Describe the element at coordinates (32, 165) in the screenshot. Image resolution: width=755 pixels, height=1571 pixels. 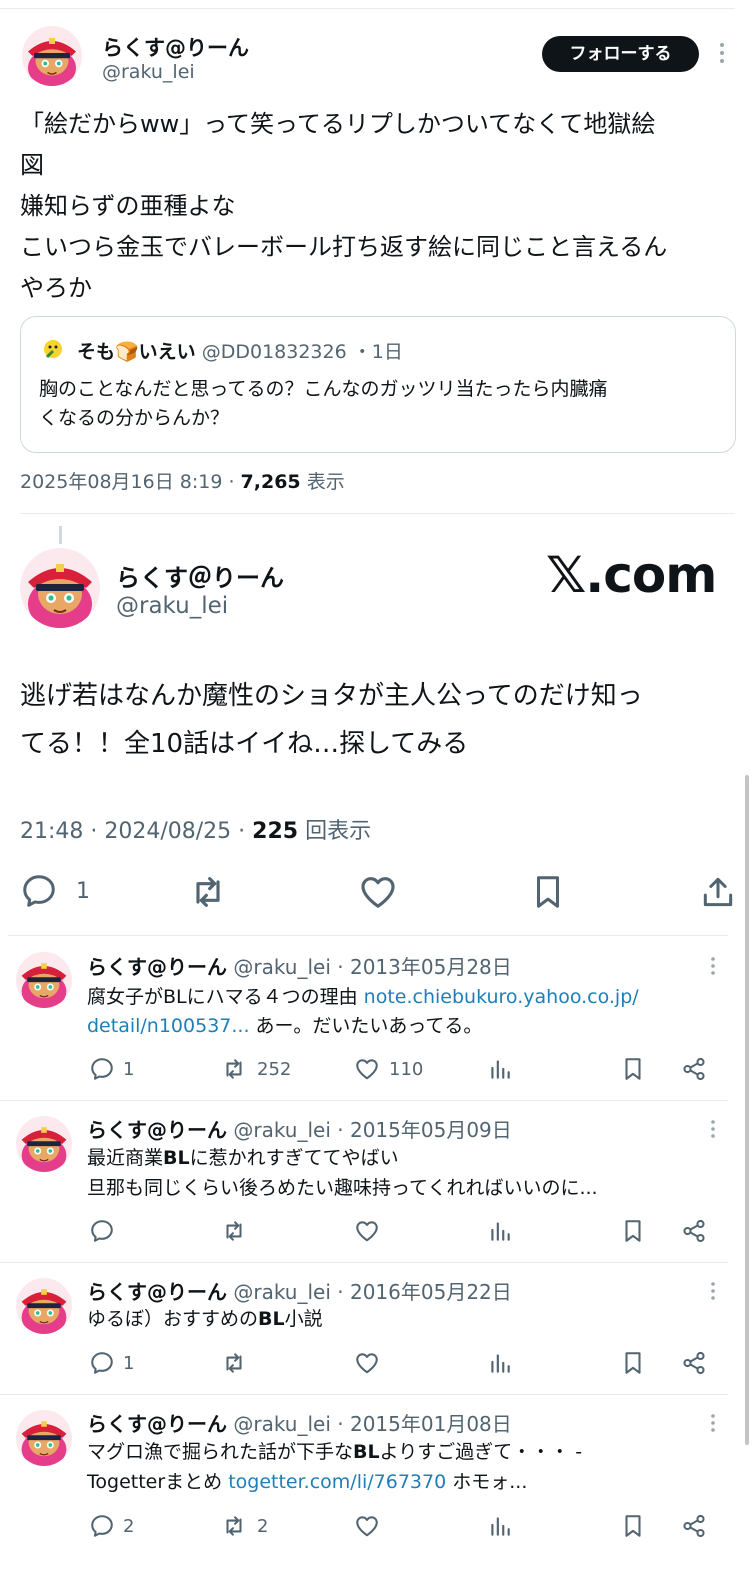
I see `tweet-line: 図` at that location.